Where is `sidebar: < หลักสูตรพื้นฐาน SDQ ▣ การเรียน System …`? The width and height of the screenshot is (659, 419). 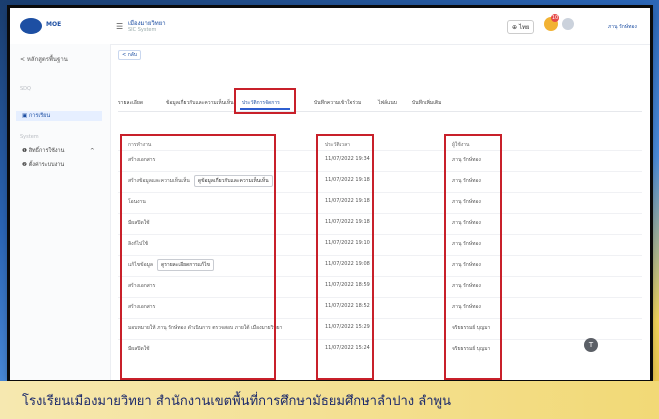
sidebar: < หลักสูตรพื้นฐาน SDQ ▣ การเรียน System … is located at coordinates (60, 212).